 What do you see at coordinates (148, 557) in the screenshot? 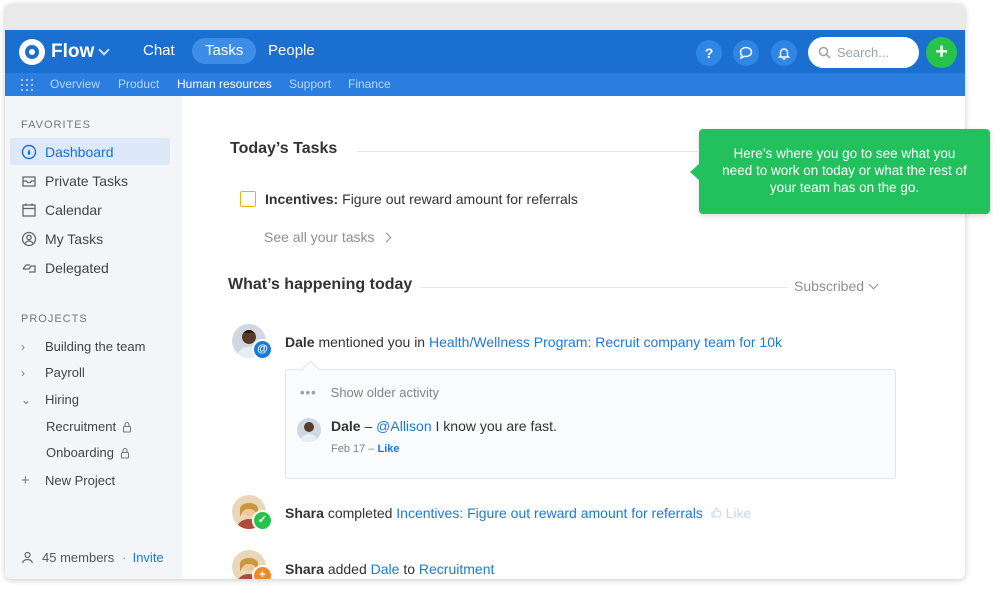
I see `invite-link: Invite` at bounding box center [148, 557].